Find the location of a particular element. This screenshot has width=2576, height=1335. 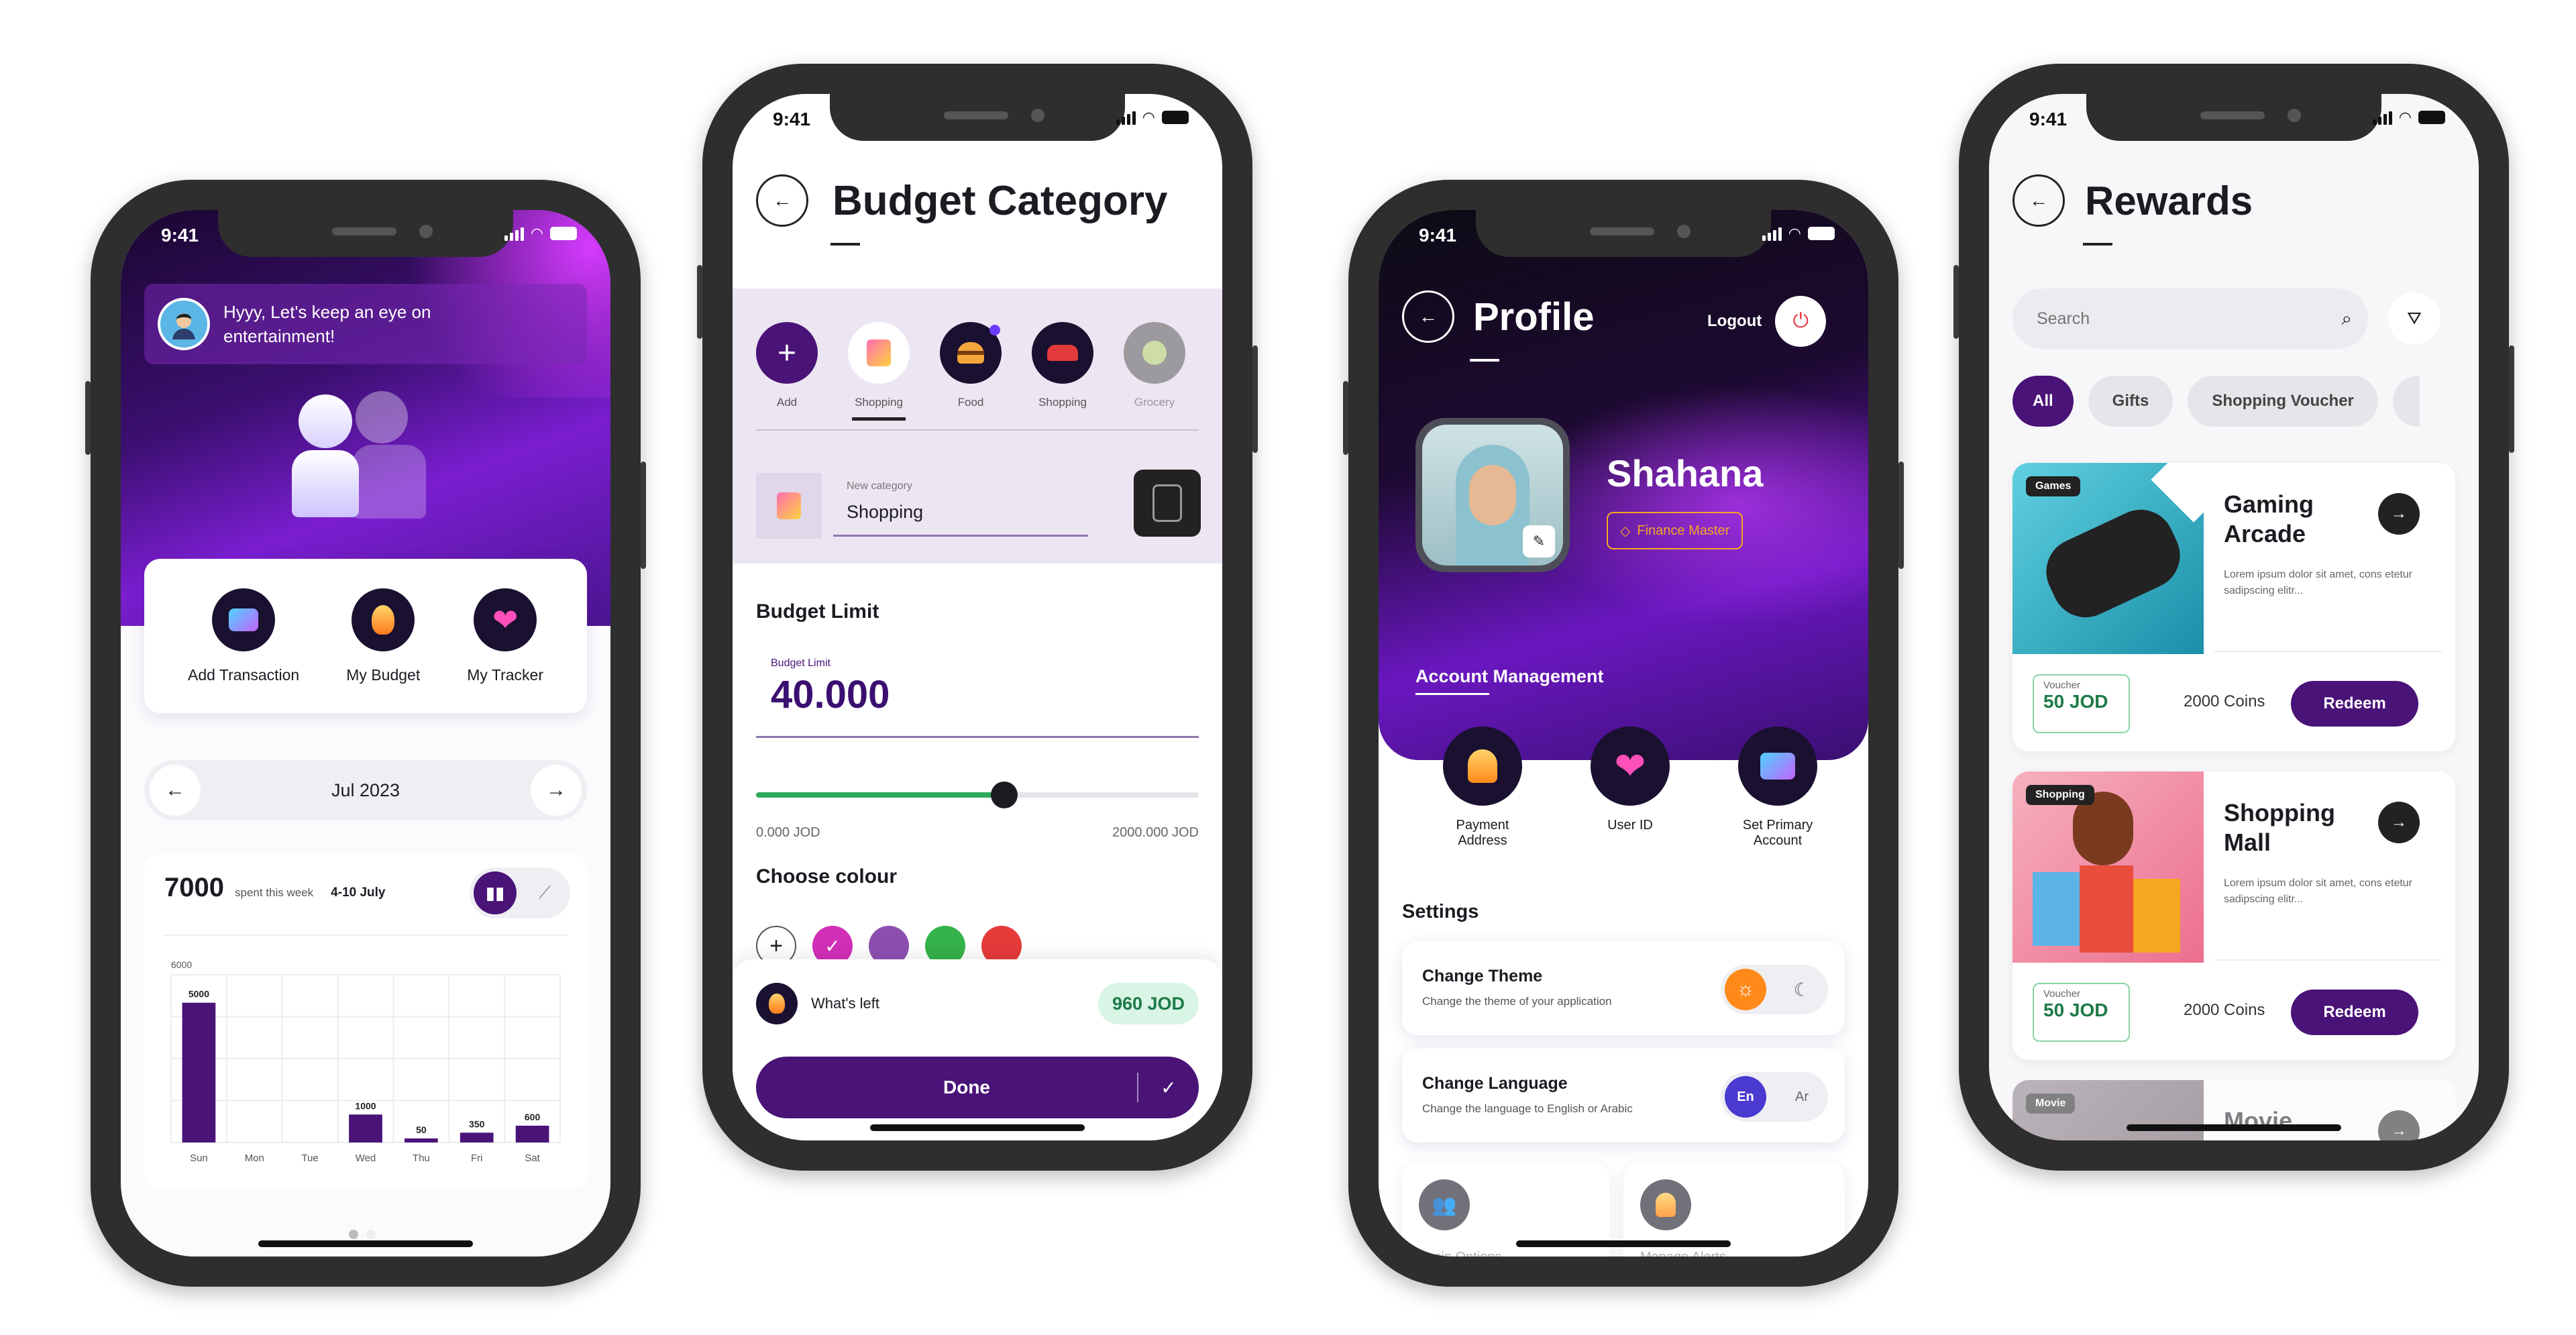

page-title: Profile is located at coordinates (1534, 317).